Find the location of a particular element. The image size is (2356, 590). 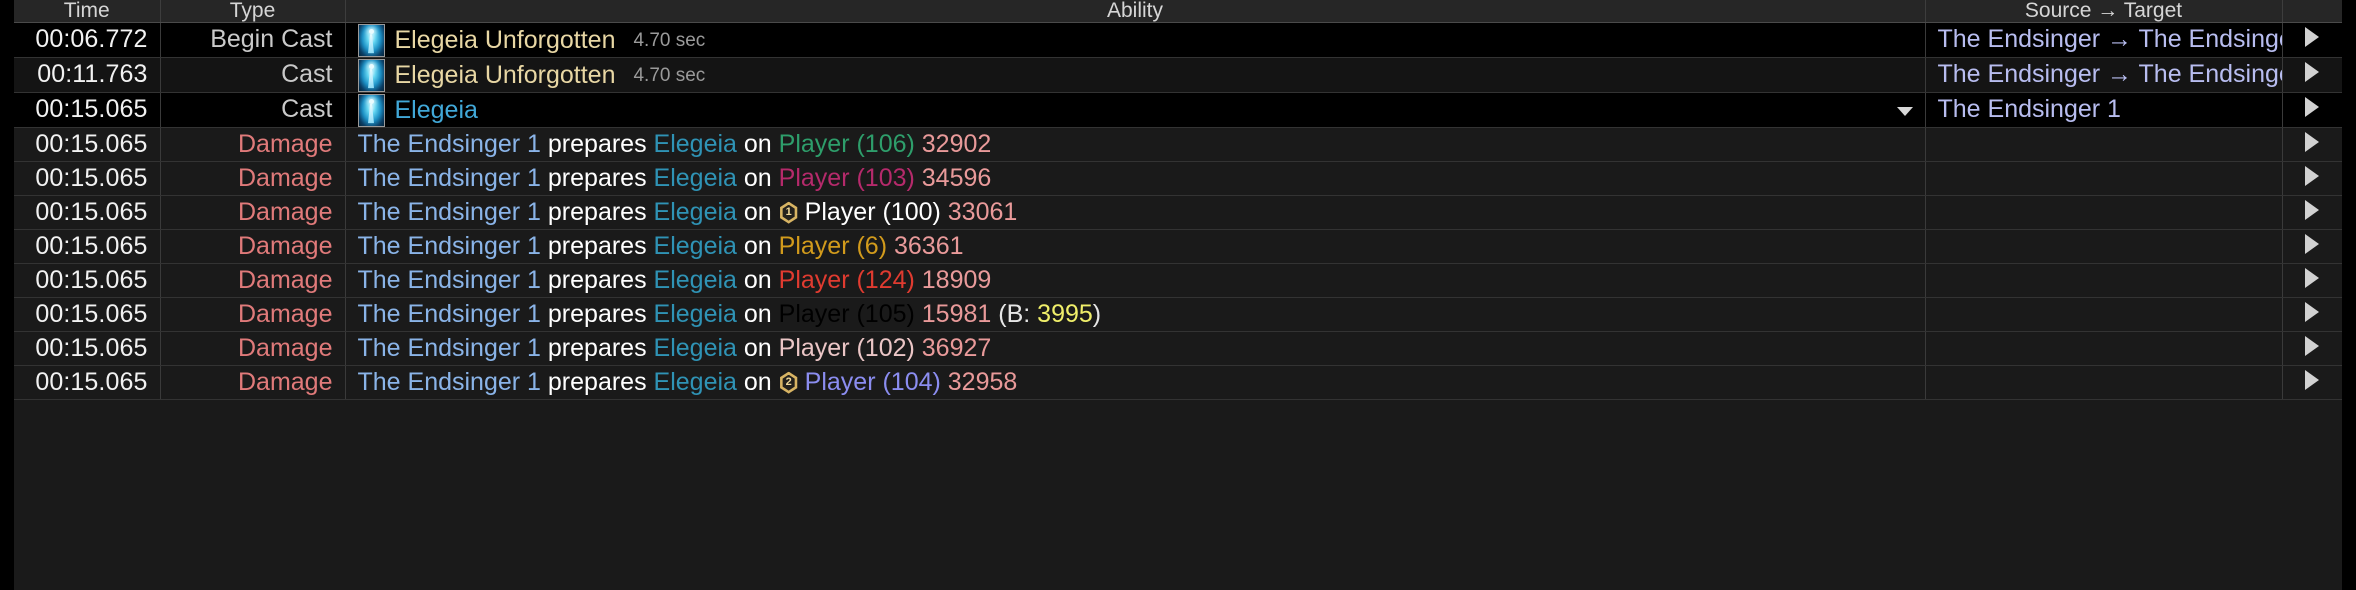

column-header-ability: Ability is located at coordinates (1135, 11).